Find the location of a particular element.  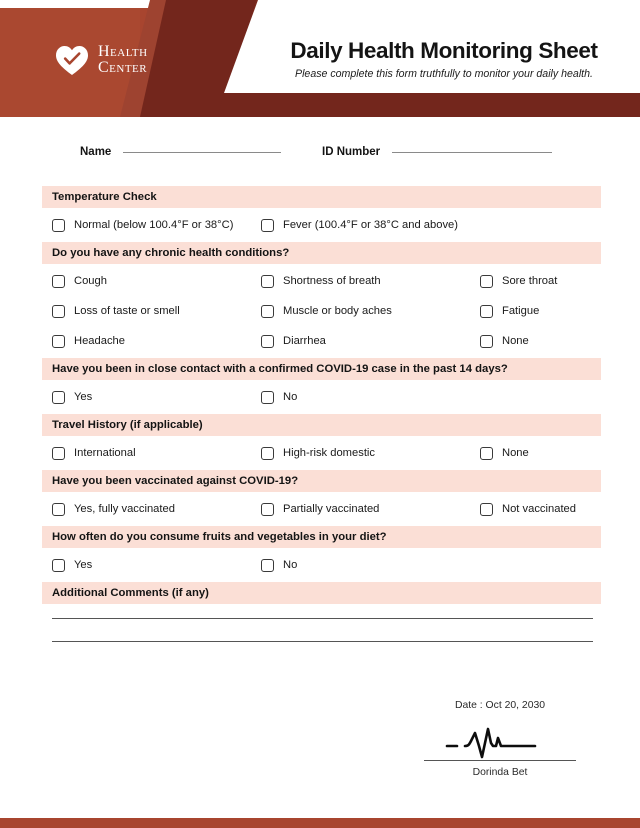

checkbox-label: Partially vaccinated is located at coordinates (331, 509).